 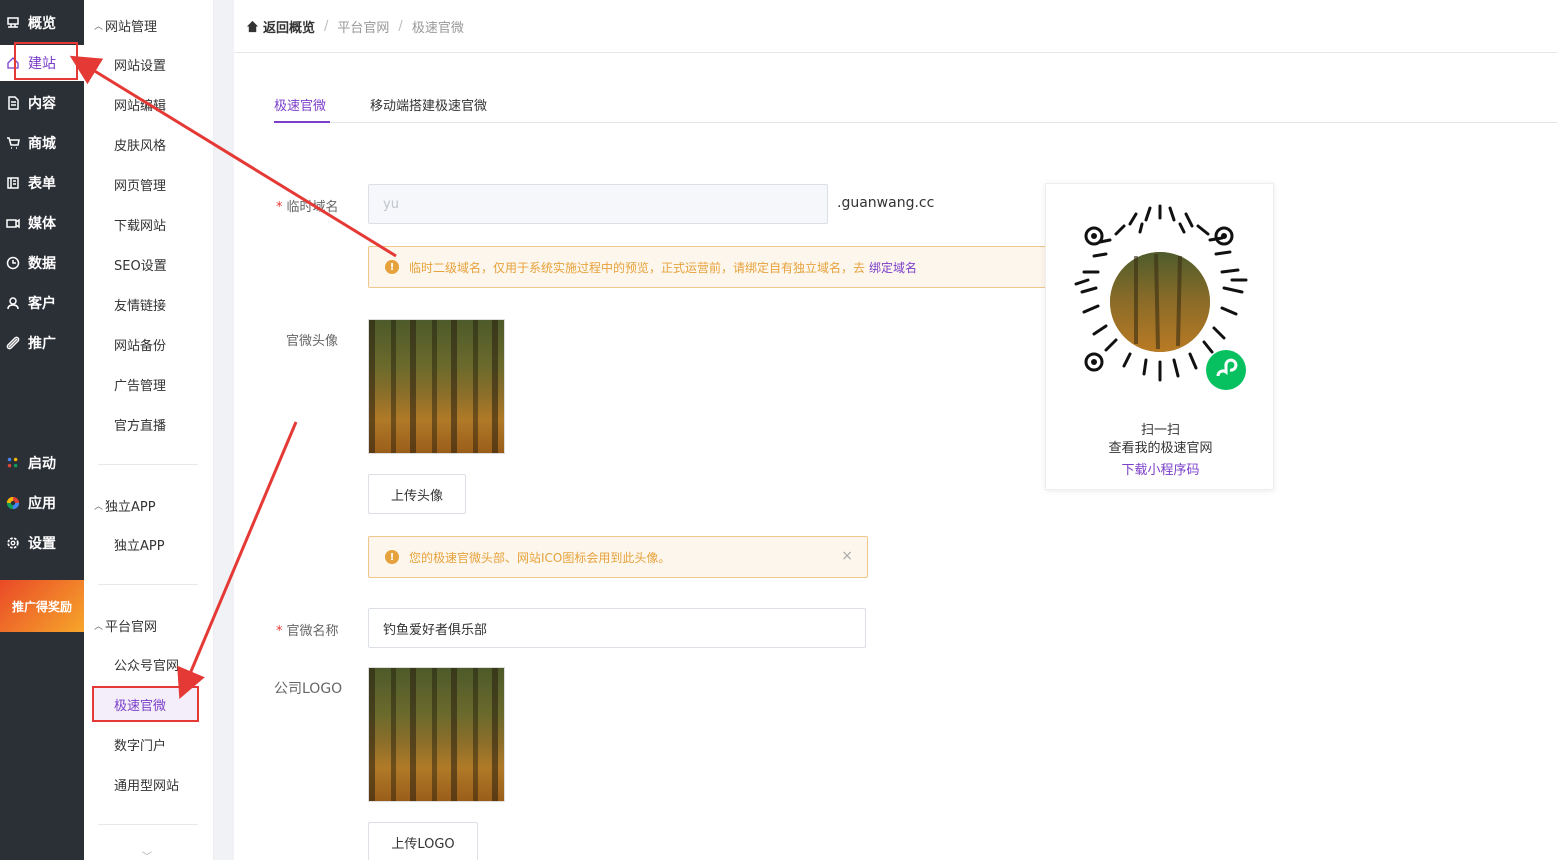 What do you see at coordinates (140, 104) in the screenshot?
I see `submenu-item-site-edit: 网站编辑` at bounding box center [140, 104].